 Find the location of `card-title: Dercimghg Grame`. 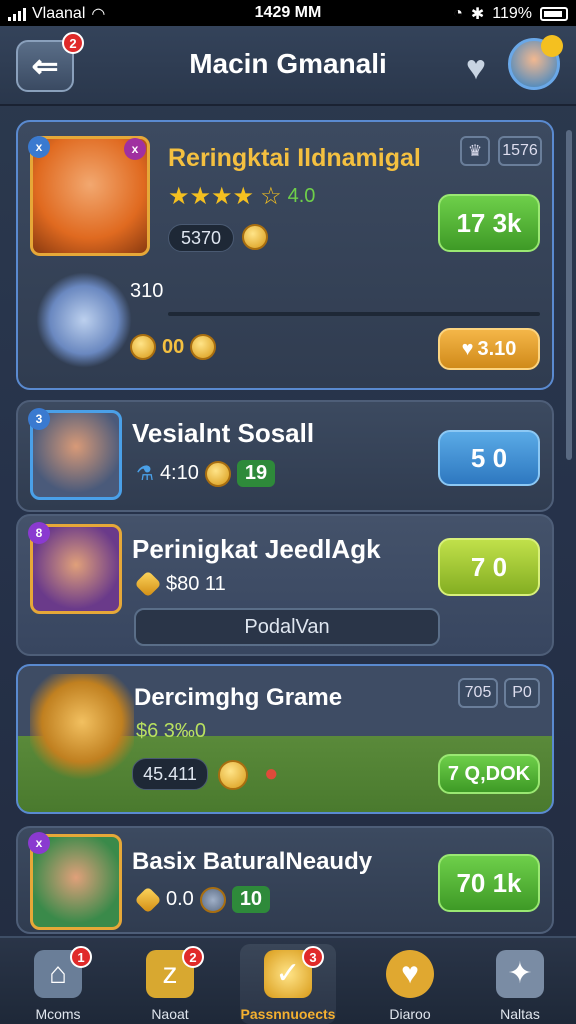

card-title: Dercimghg Grame is located at coordinates (238, 697).